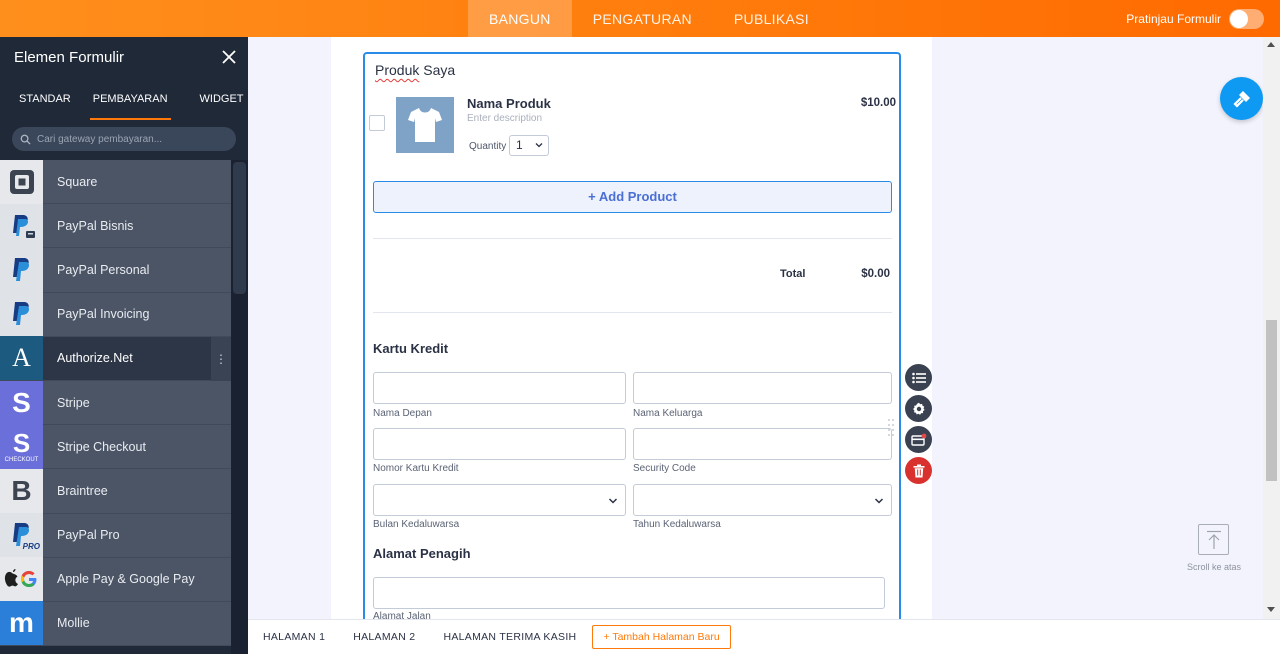  I want to click on product-title-rest: Saya, so click(437, 70).